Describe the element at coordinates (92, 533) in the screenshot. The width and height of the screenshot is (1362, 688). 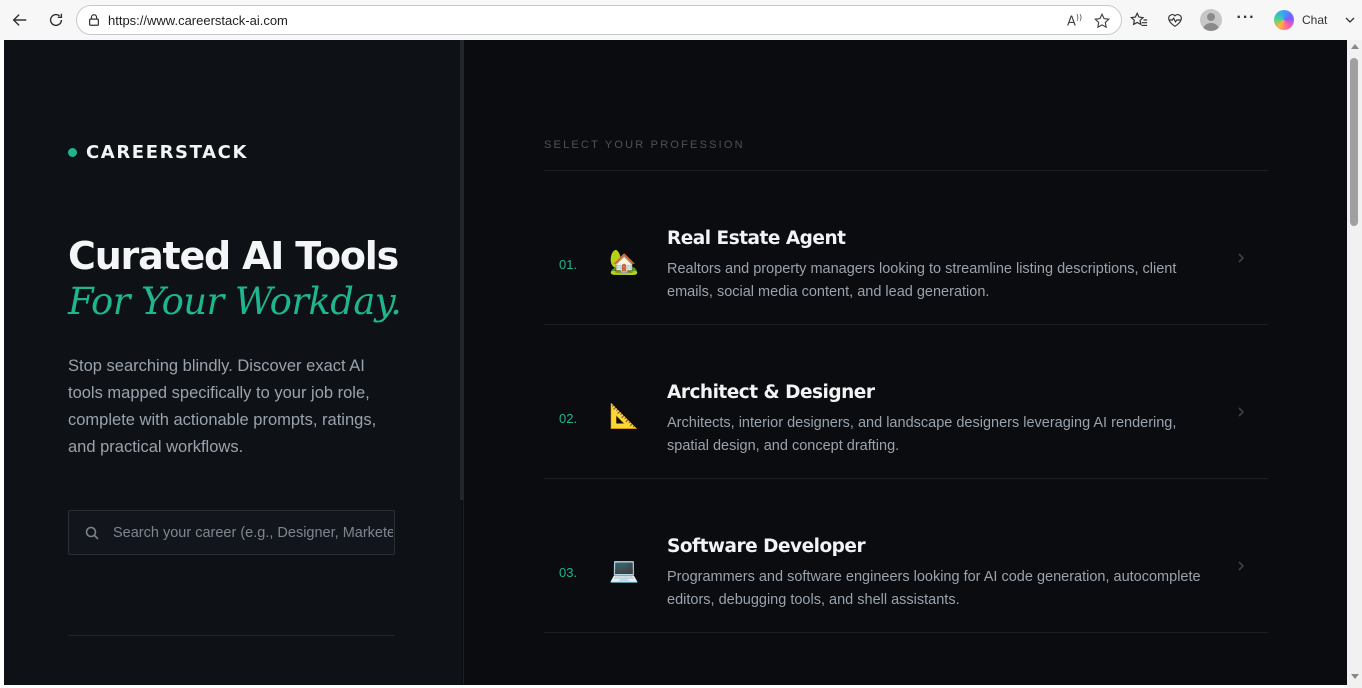
I see `search-icon` at that location.